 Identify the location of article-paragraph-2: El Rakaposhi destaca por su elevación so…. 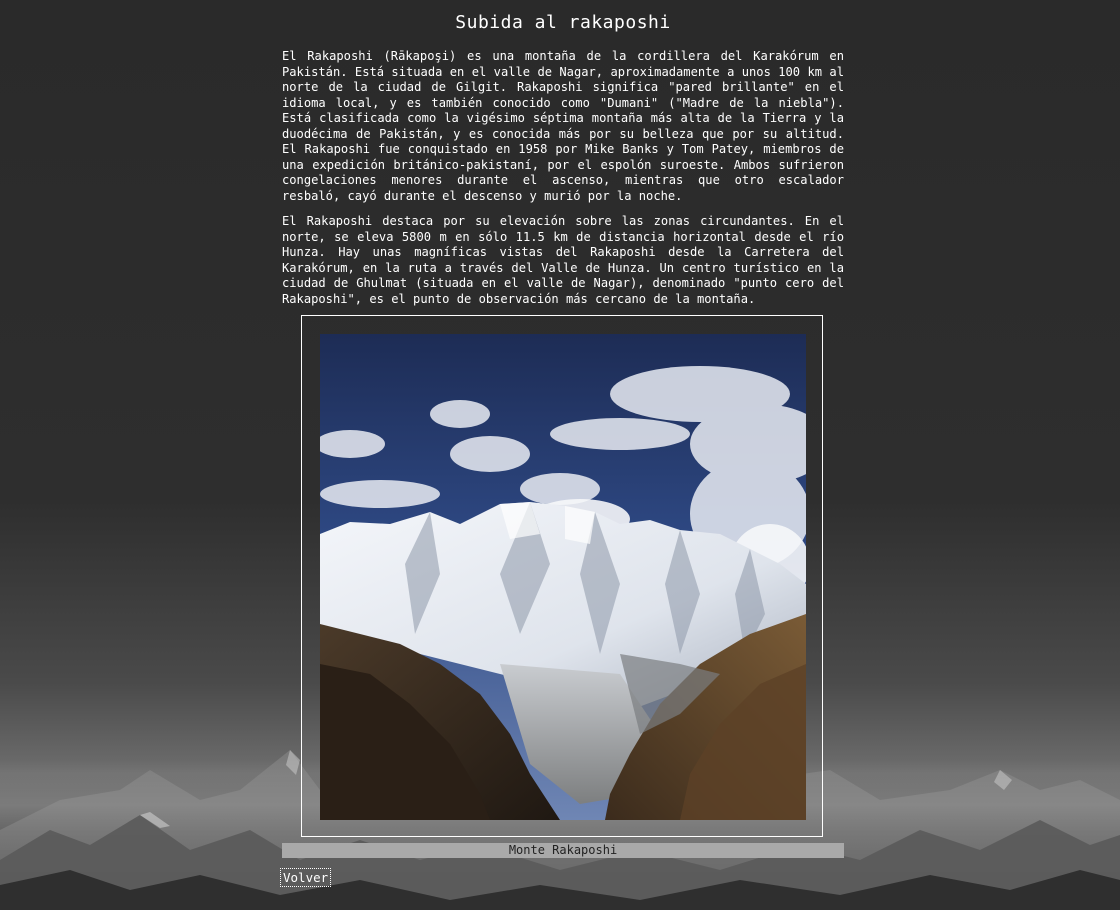
(563, 260).